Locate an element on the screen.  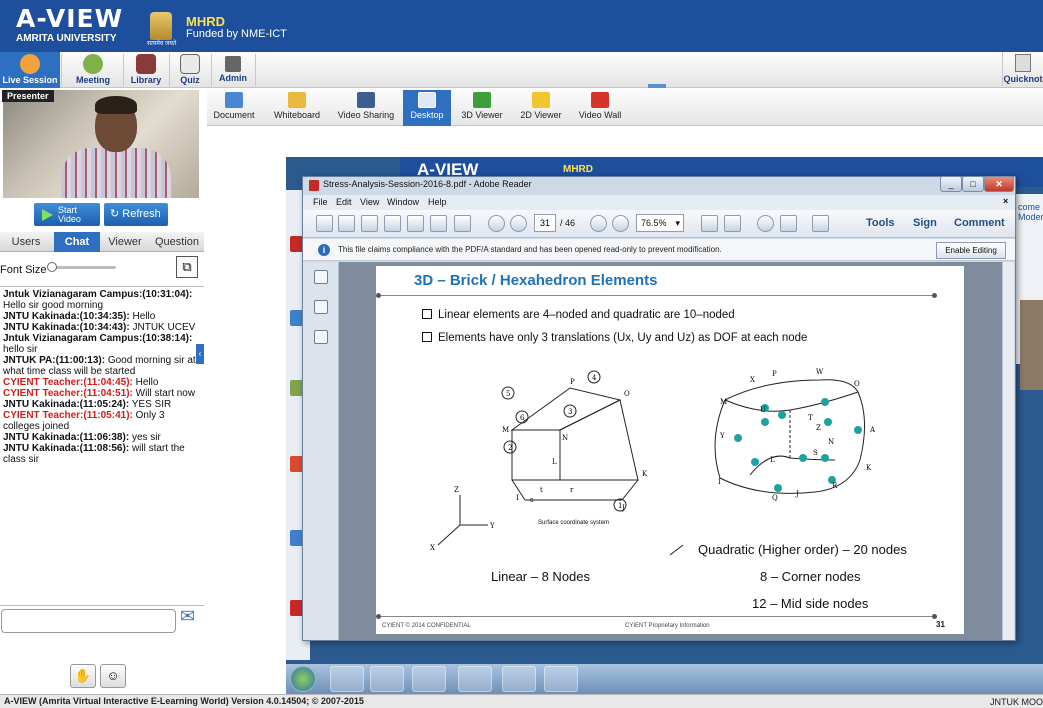
tool-video-sharing: Video Sharing is located at coordinates (366, 108).